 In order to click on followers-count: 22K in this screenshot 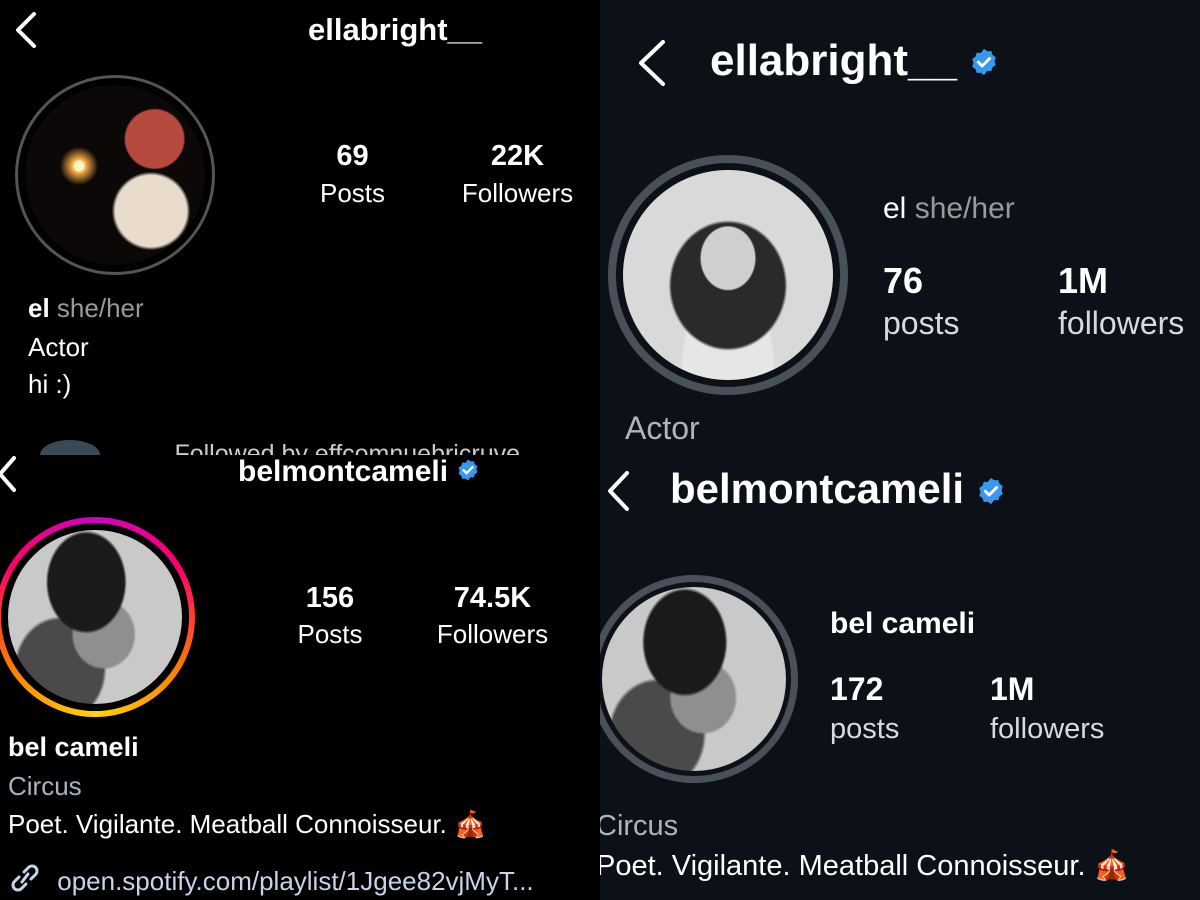, I will do `click(517, 156)`.